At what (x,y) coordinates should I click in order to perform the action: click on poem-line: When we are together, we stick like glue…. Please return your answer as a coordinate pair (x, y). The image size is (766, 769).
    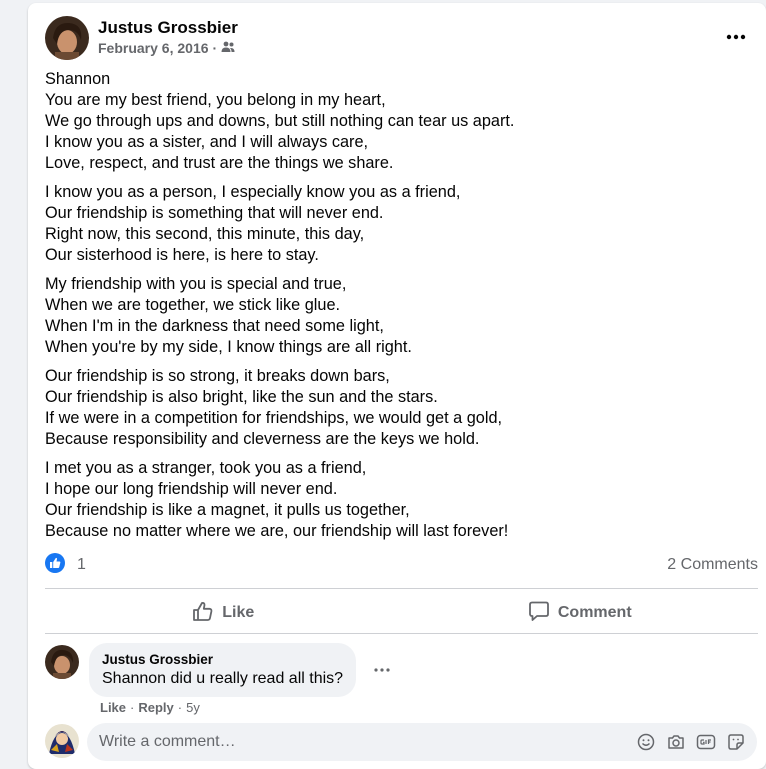
    Looking at the image, I should click on (193, 305).